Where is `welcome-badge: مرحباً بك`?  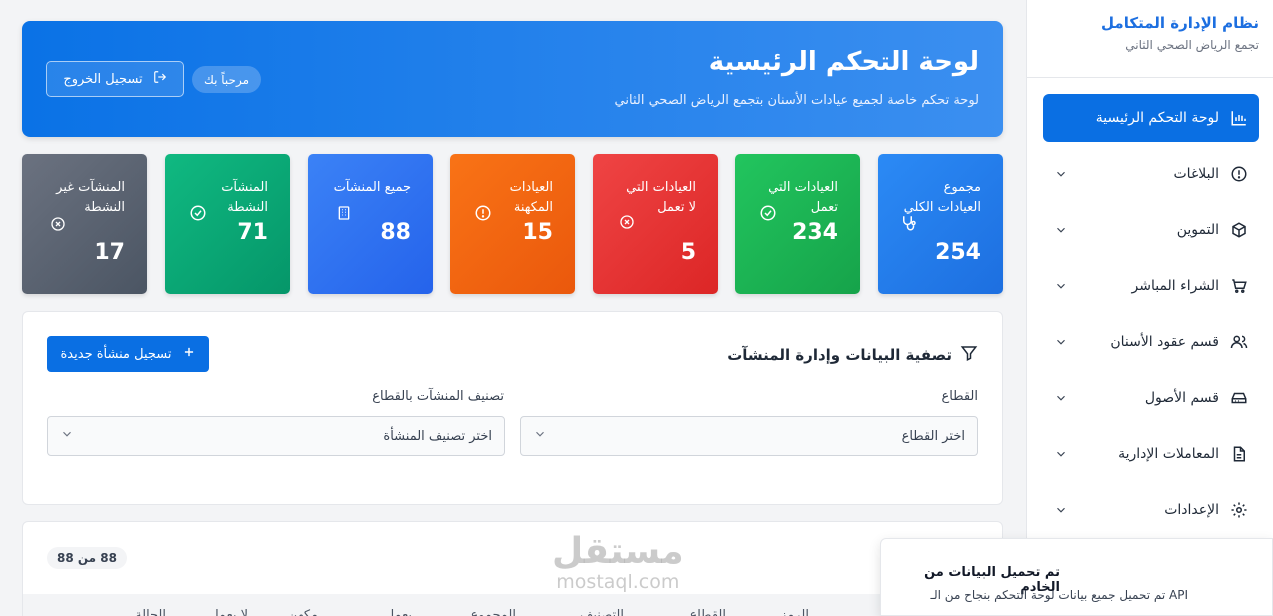
welcome-badge: مرحباً بك is located at coordinates (227, 79).